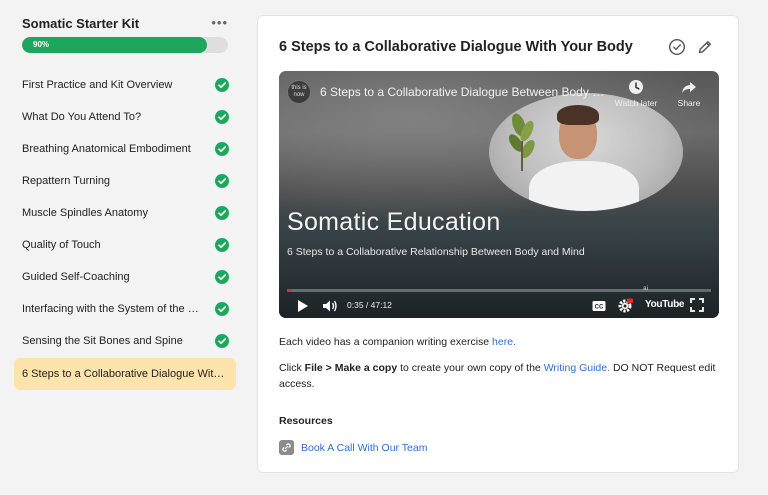 The width and height of the screenshot is (768, 495). Describe the element at coordinates (369, 305) in the screenshot. I see `video-time: 0:35 / 47:12` at that location.